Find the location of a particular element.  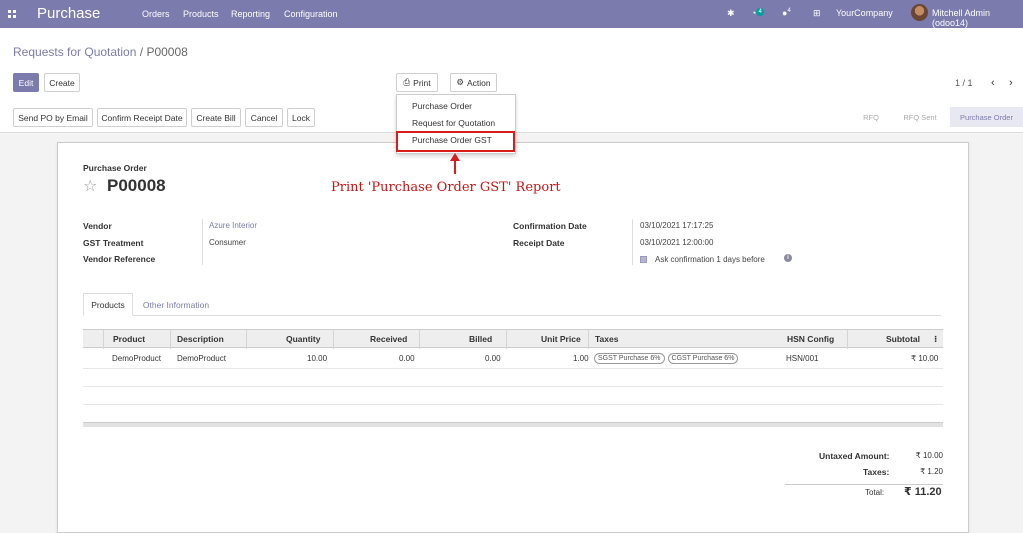

cell-taxes: SGST Purchase 6% CGST Purchase 6% is located at coordinates (667, 358).